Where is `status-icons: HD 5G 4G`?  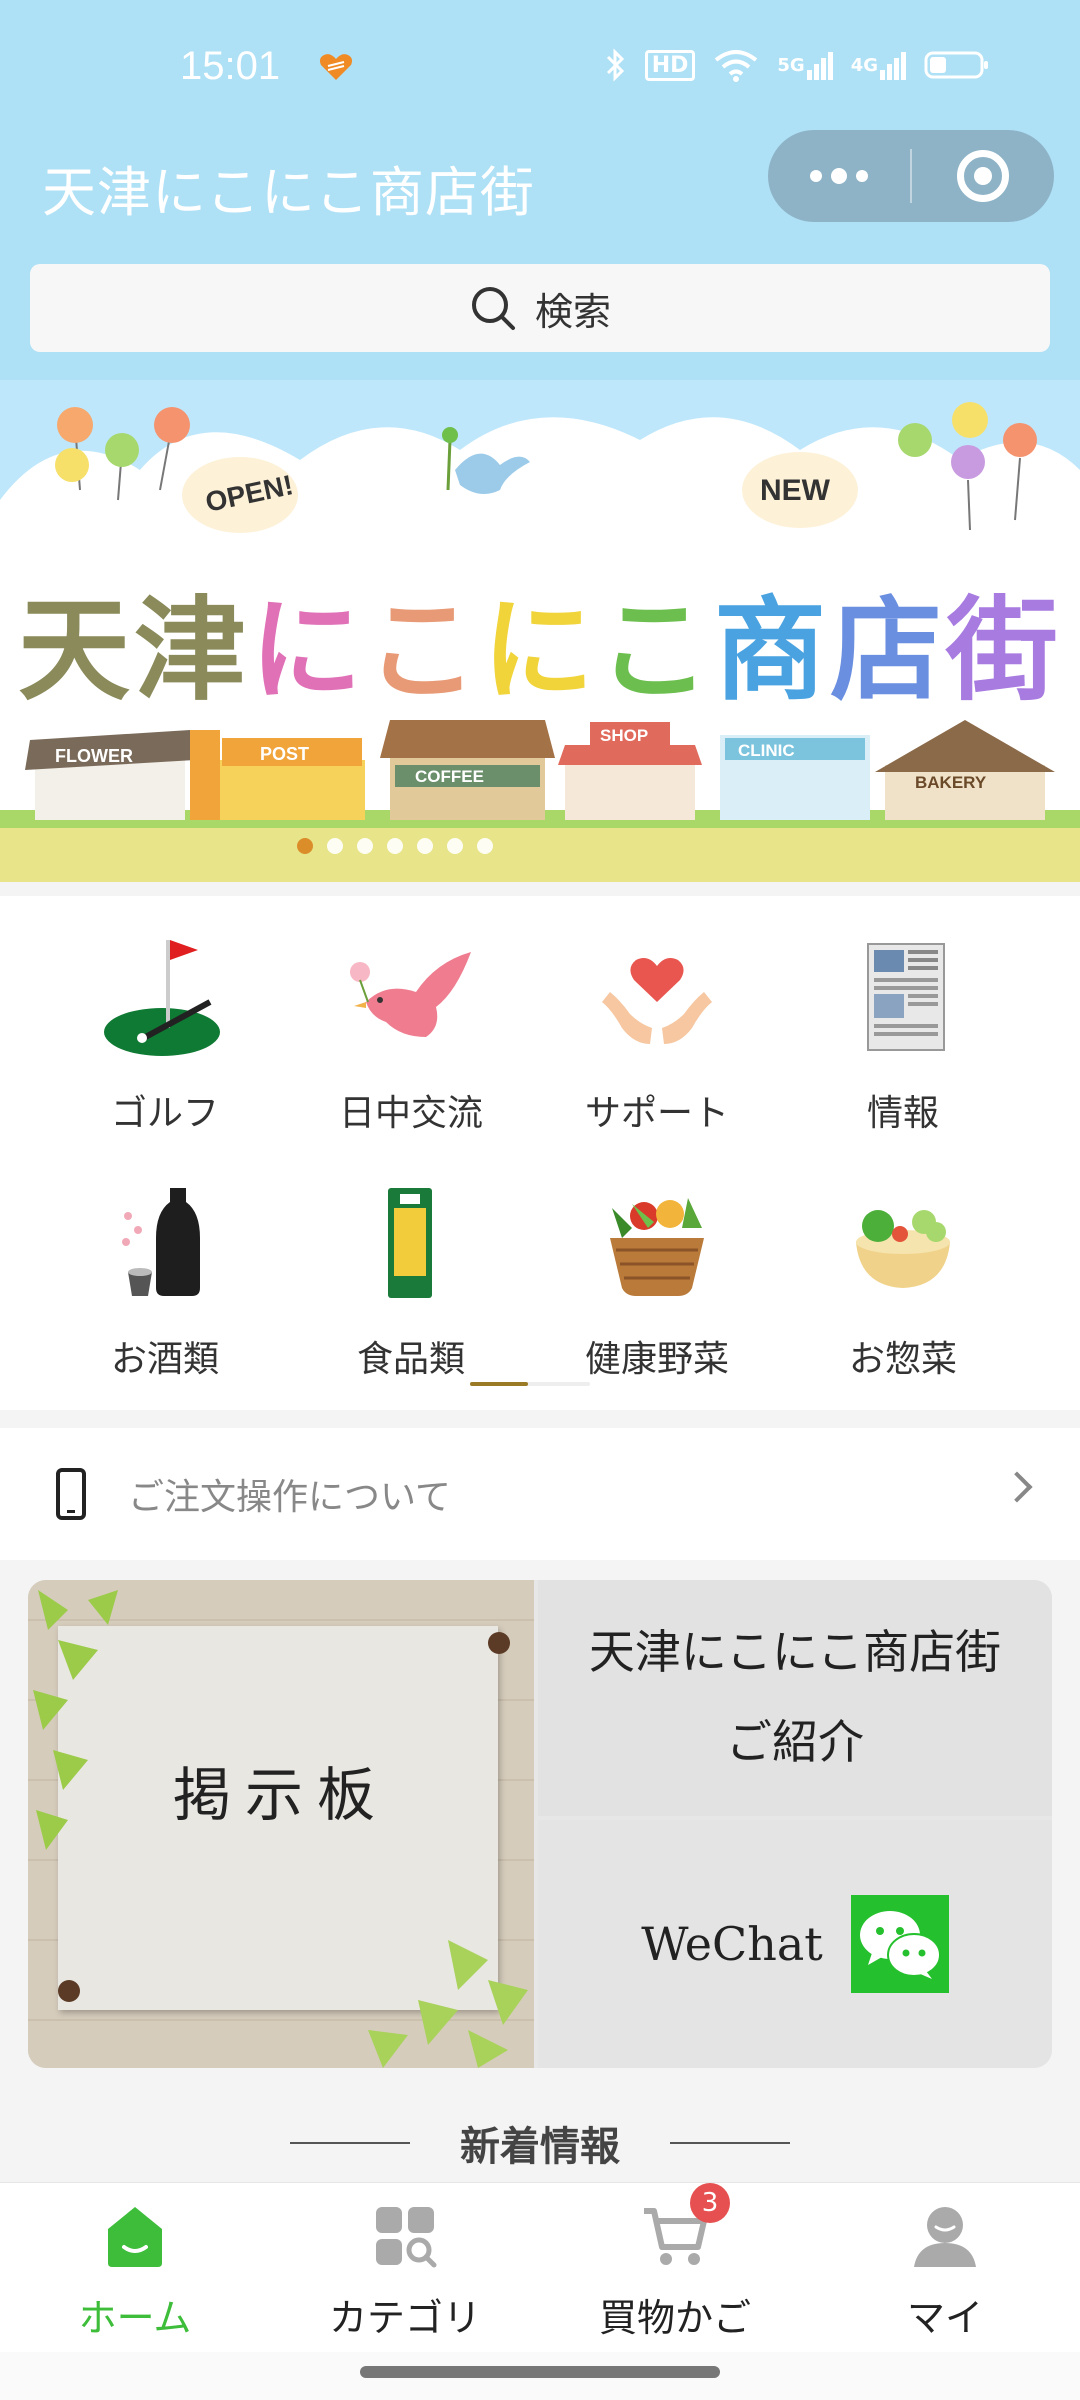 status-icons: HD 5G 4G is located at coordinates (797, 65).